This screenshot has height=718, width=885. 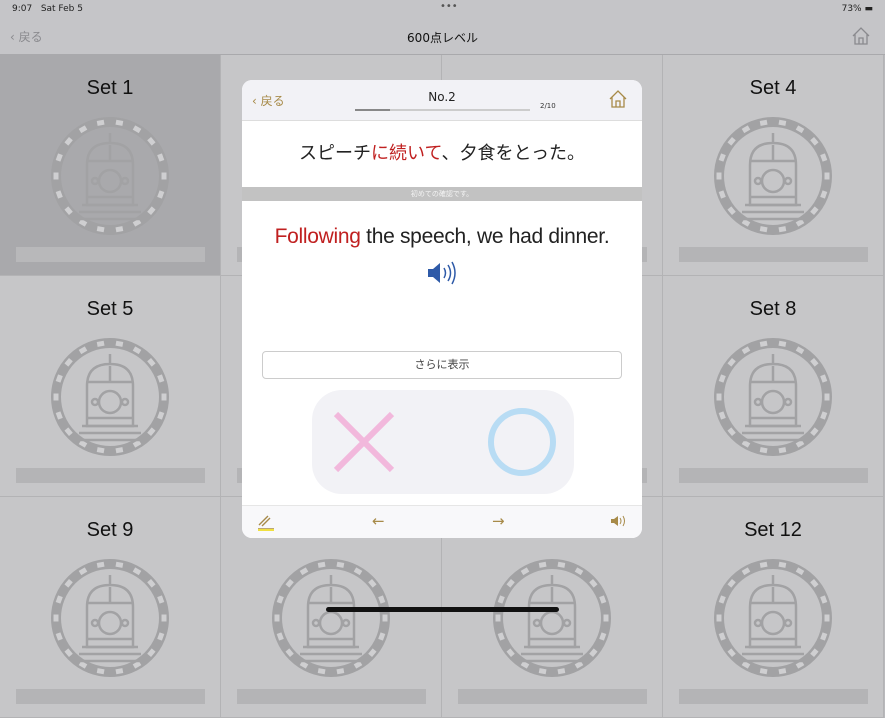 I want to click on highlighter-icon, so click(x=266, y=523).